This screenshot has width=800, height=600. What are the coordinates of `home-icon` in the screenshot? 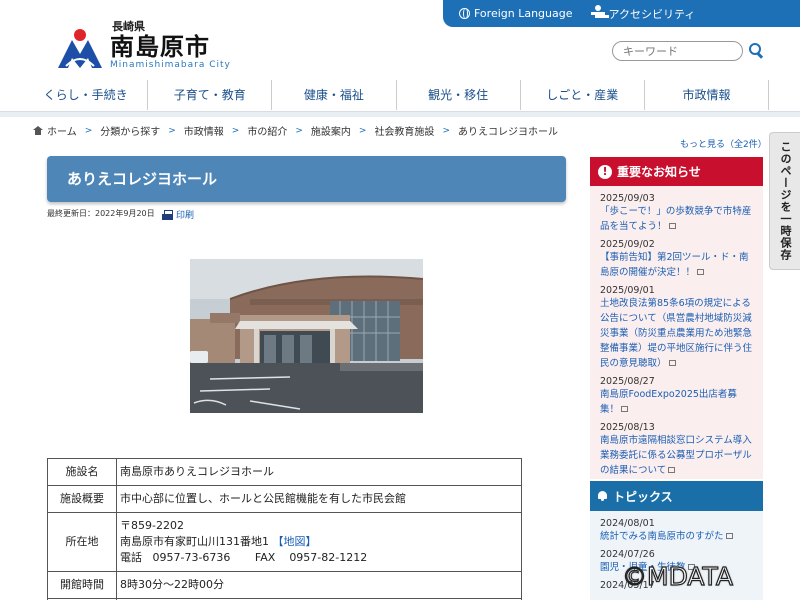 It's located at (38, 130).